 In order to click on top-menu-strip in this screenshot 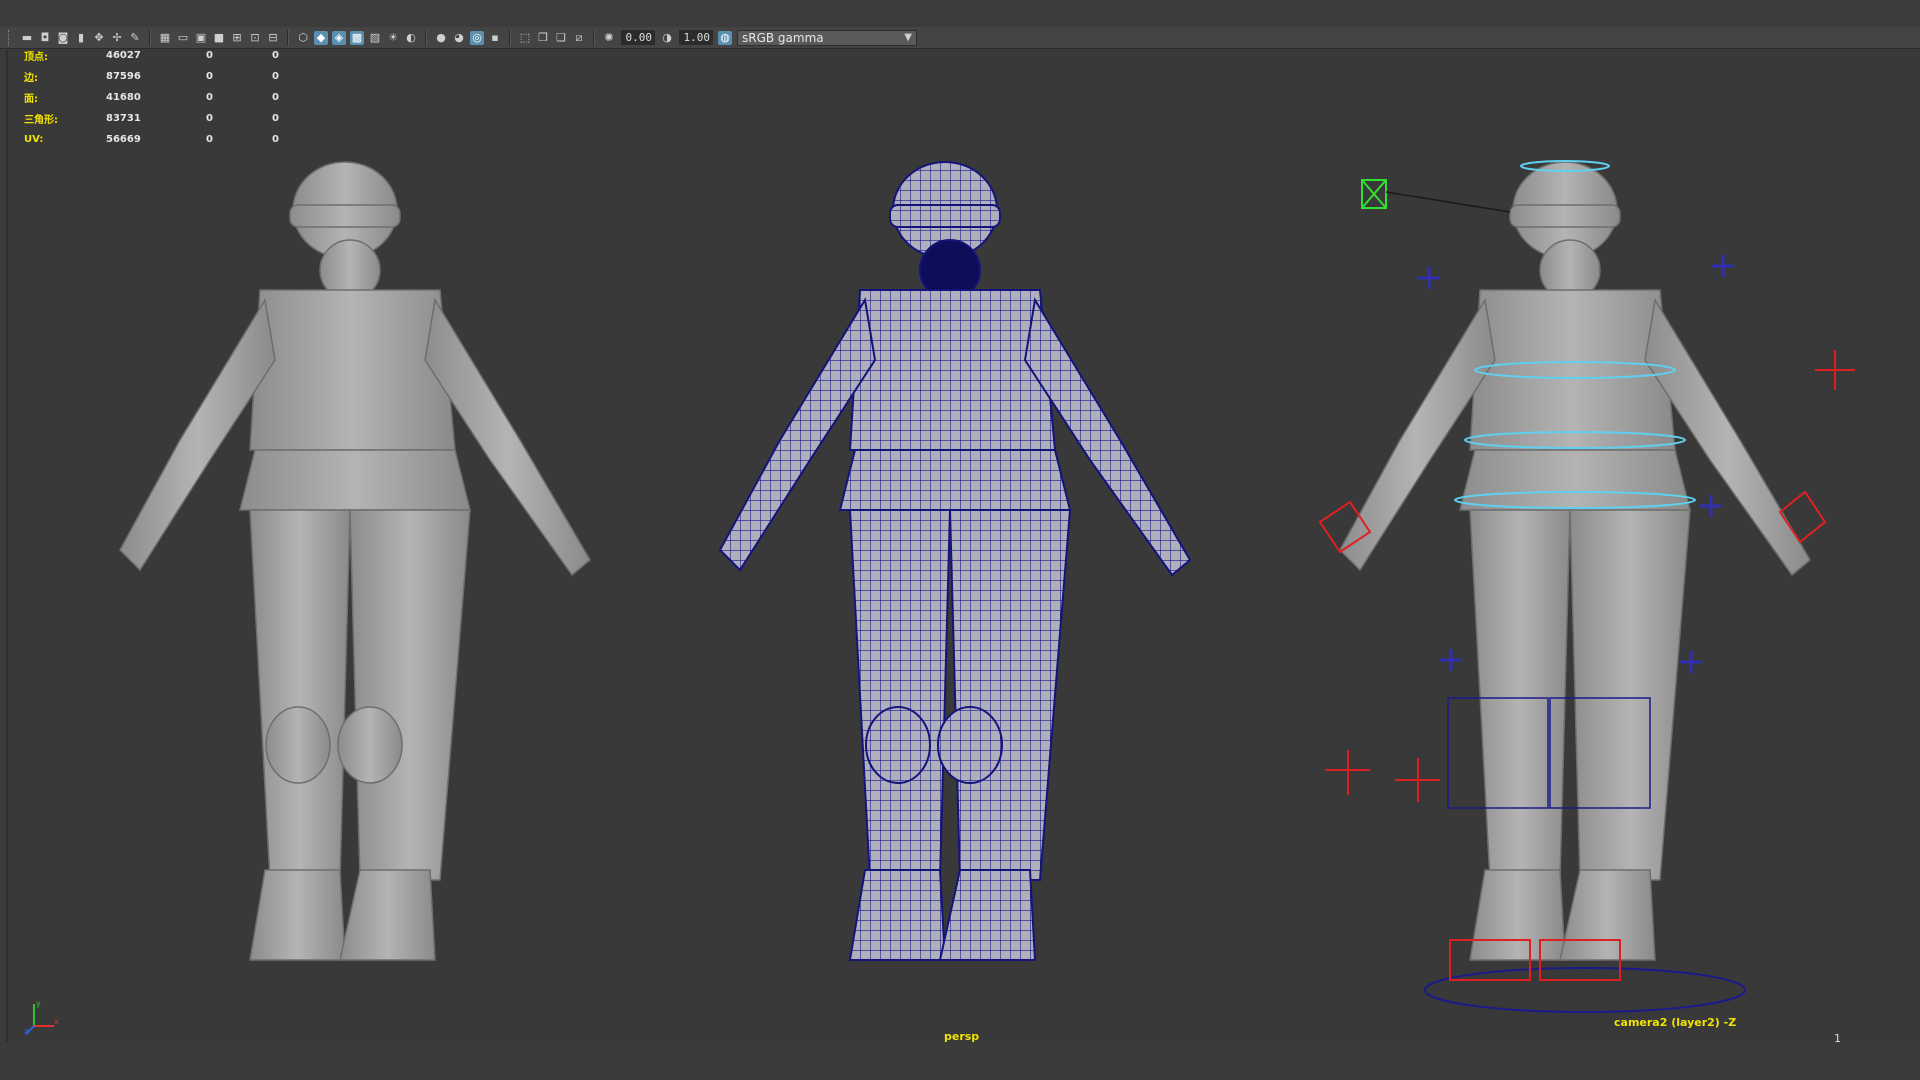, I will do `click(960, 13)`.